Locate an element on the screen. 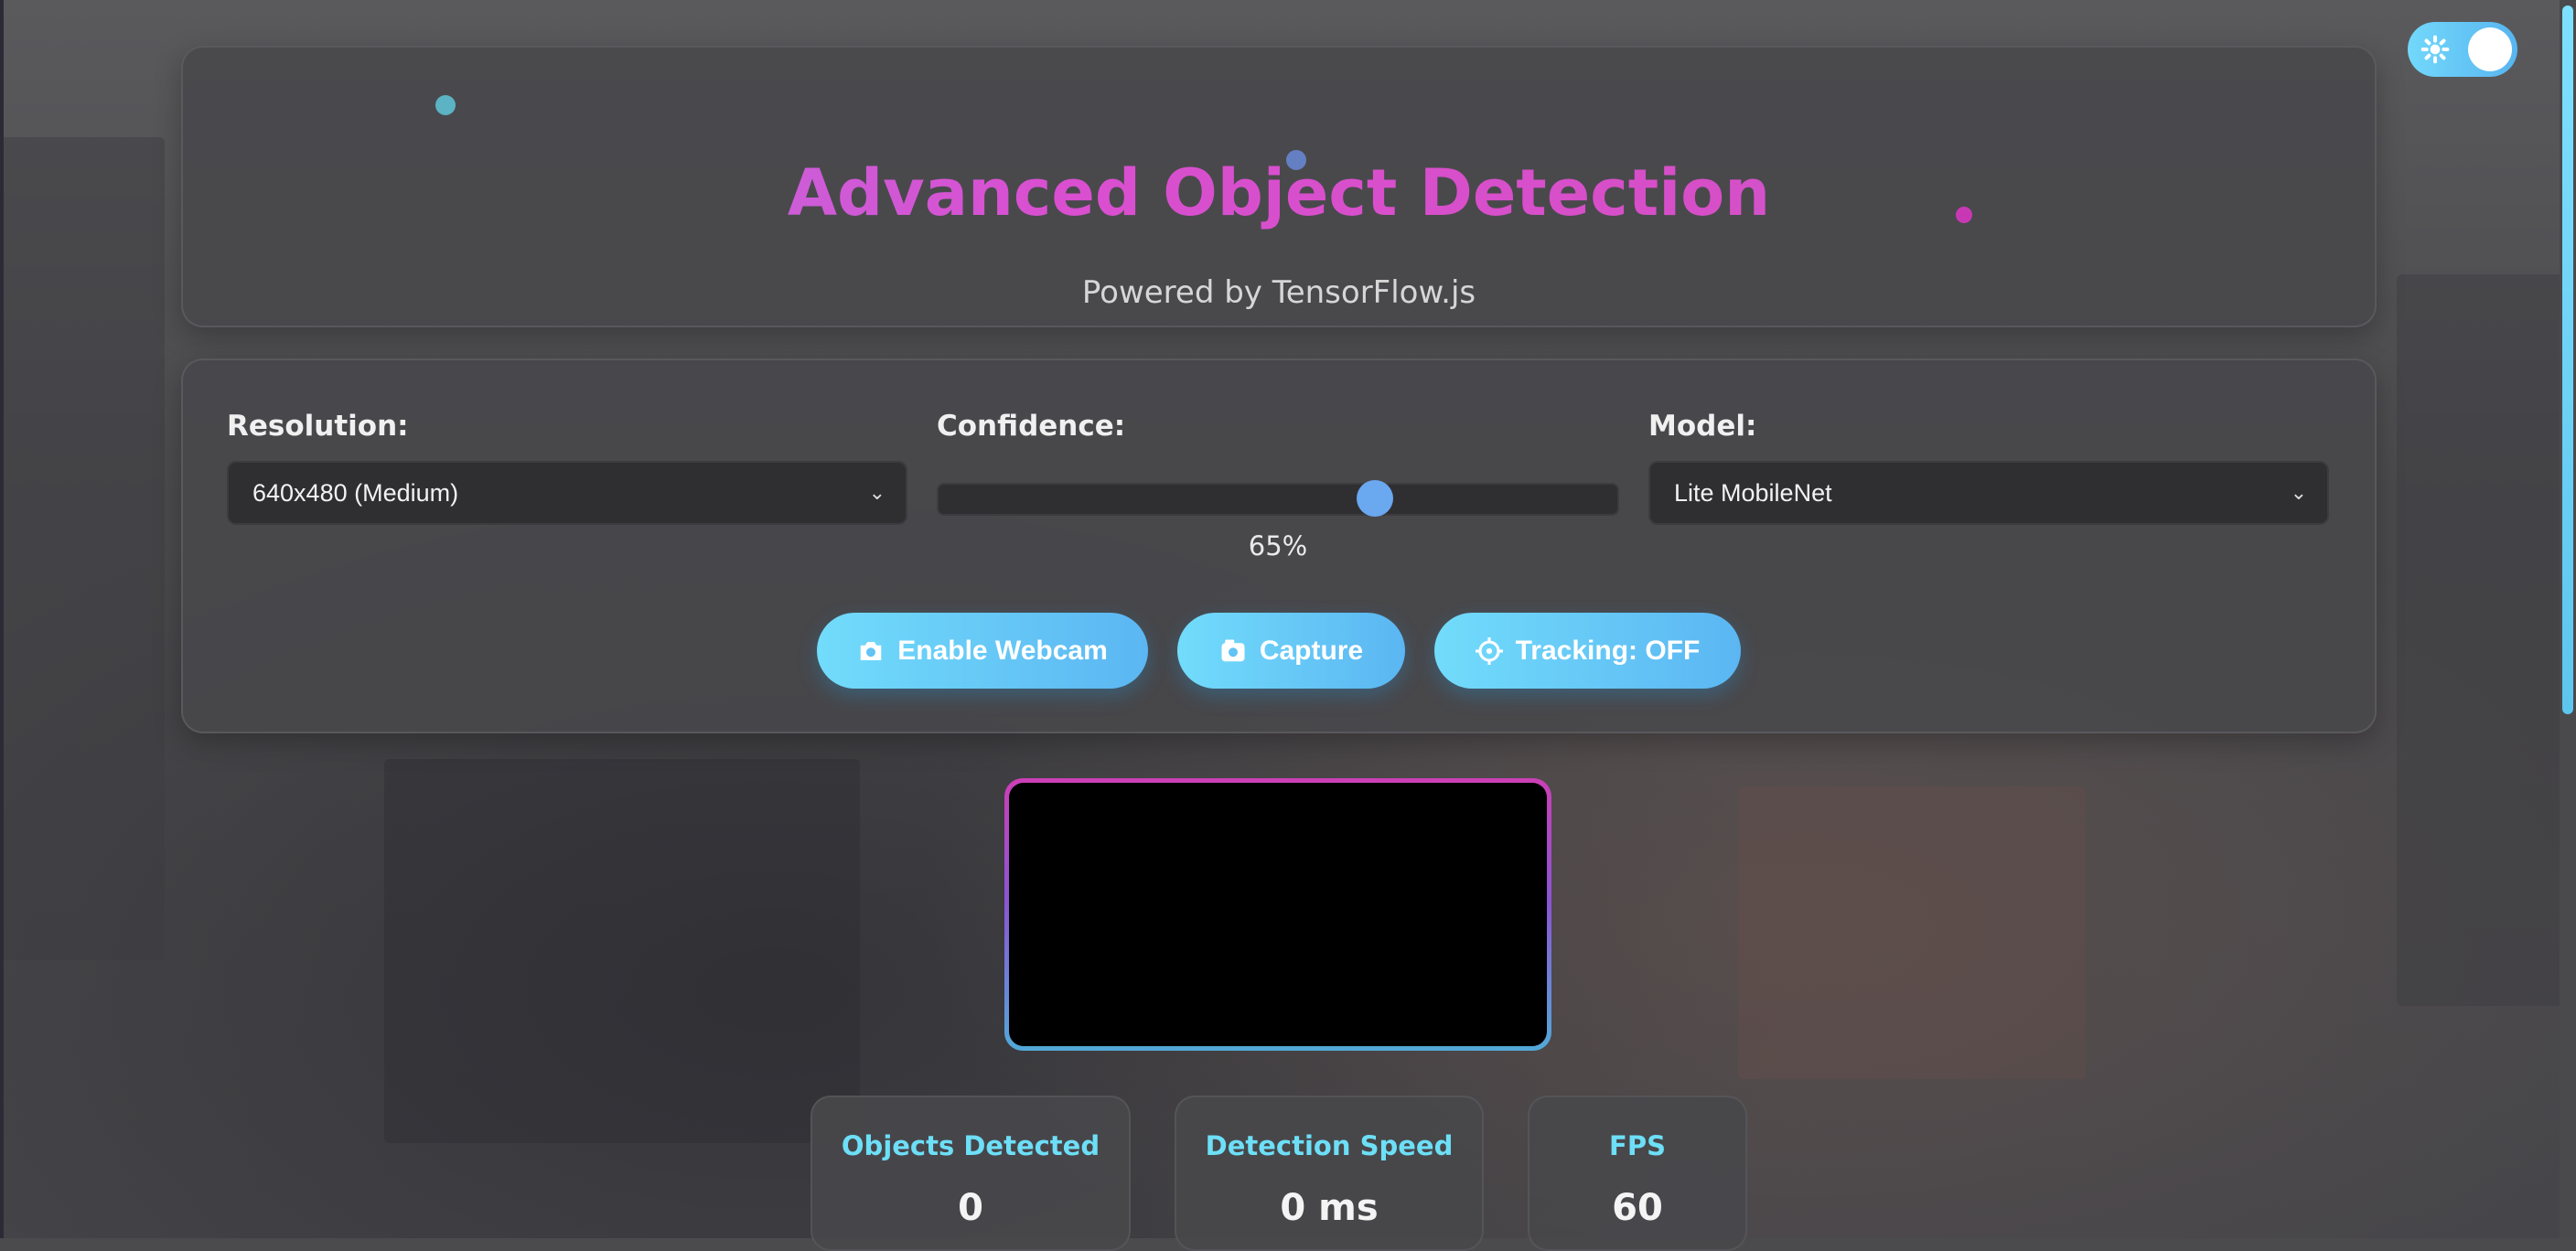 This screenshot has width=2576, height=1251. capture-icon is located at coordinates (1233, 650).